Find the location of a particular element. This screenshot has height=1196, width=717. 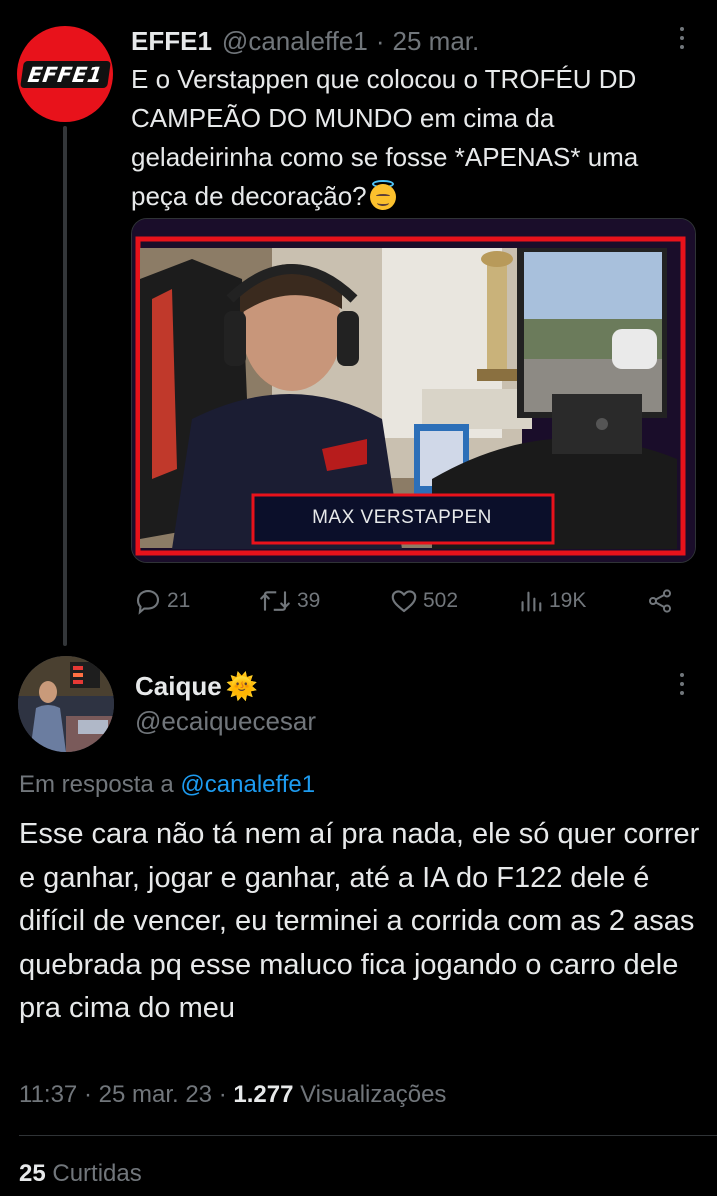

parent-tweet-header: EFFE1 @canaleffe1 · 25 mar. is located at coordinates (305, 41).